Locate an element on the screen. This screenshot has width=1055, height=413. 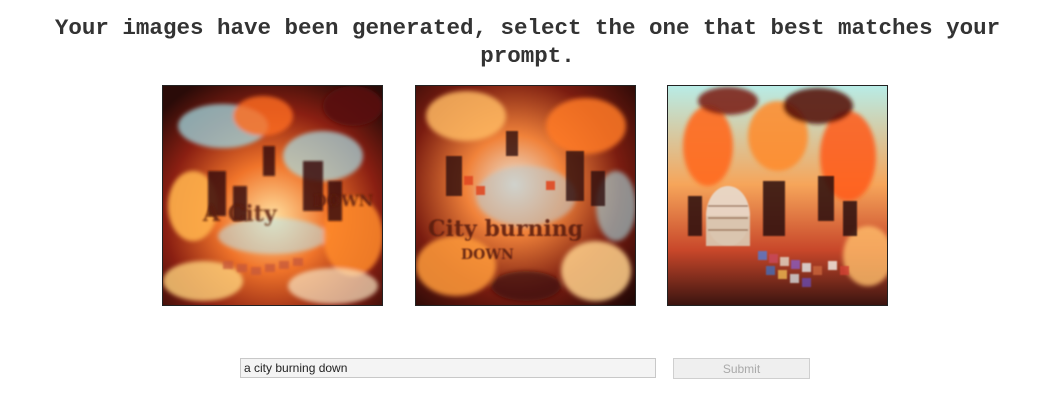
generated-image-2-artwork: City burning DOWN is located at coordinates (525, 195).